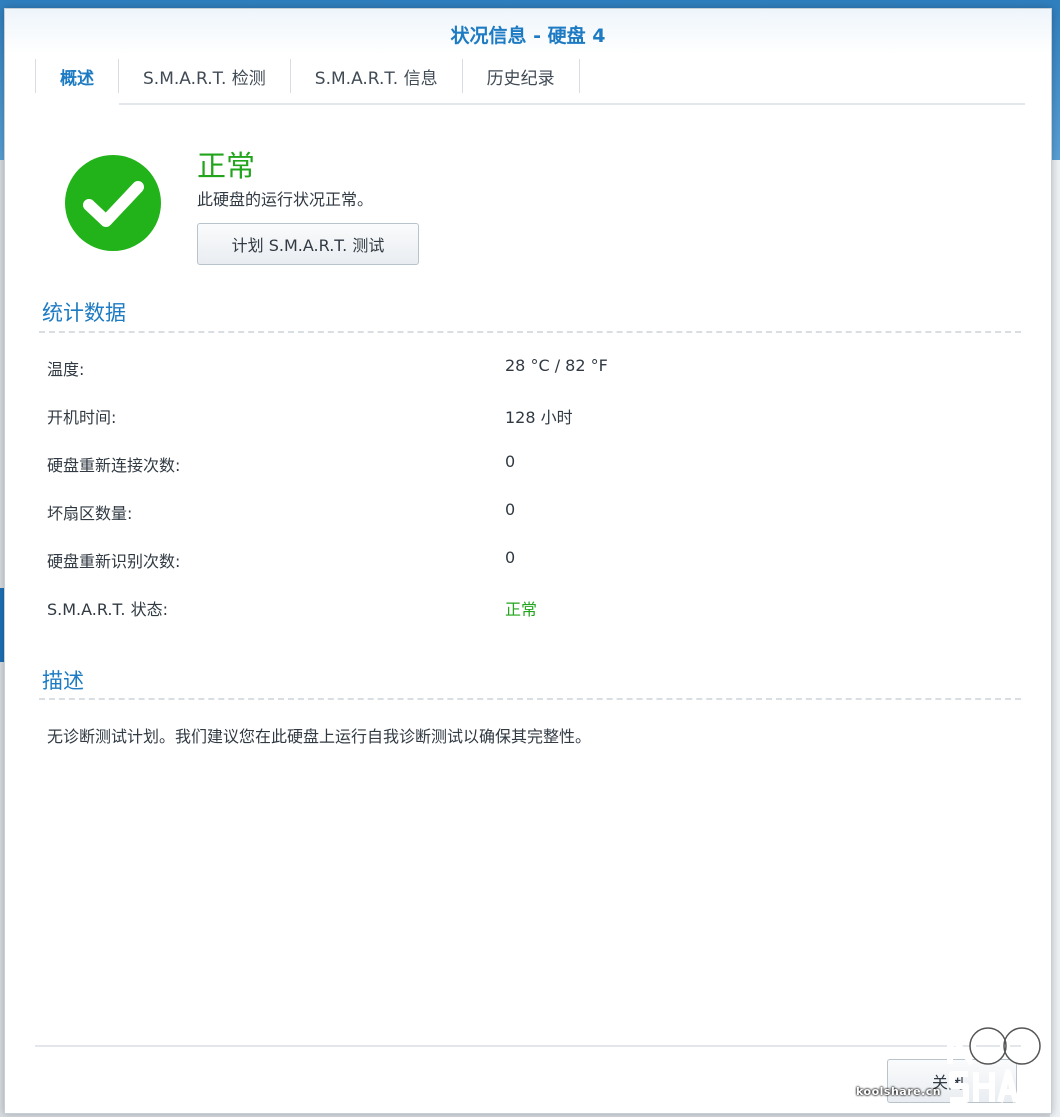 This screenshot has width=1060, height=1117. I want to click on stat-label-smart-status: S.M.A.R.T. 状态:, so click(107, 609).